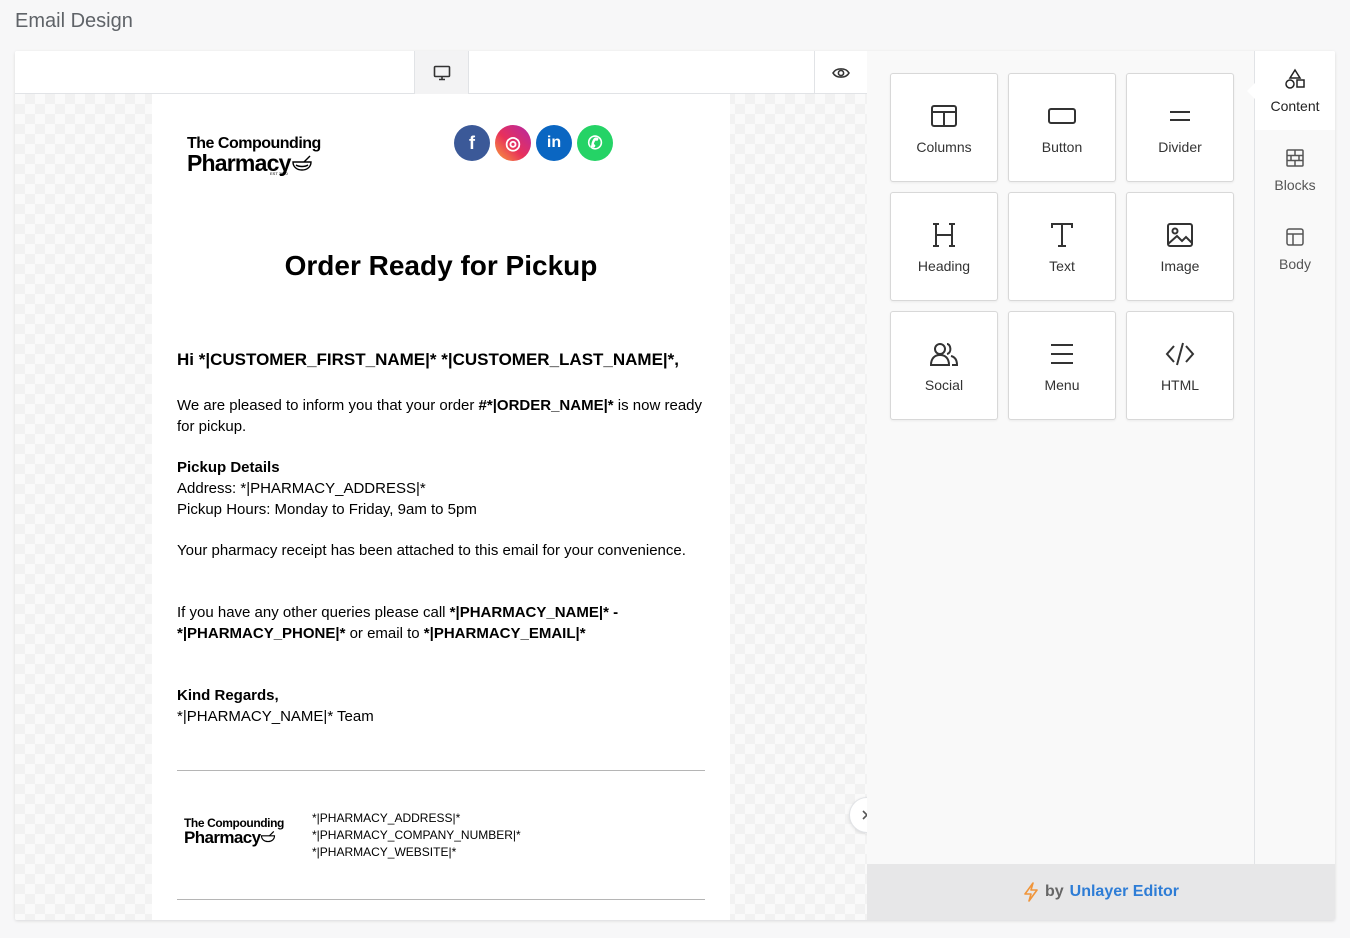 This screenshot has height=938, width=1350. Describe the element at coordinates (228, 695) in the screenshot. I see `signoff-title: Kind Regards,` at that location.